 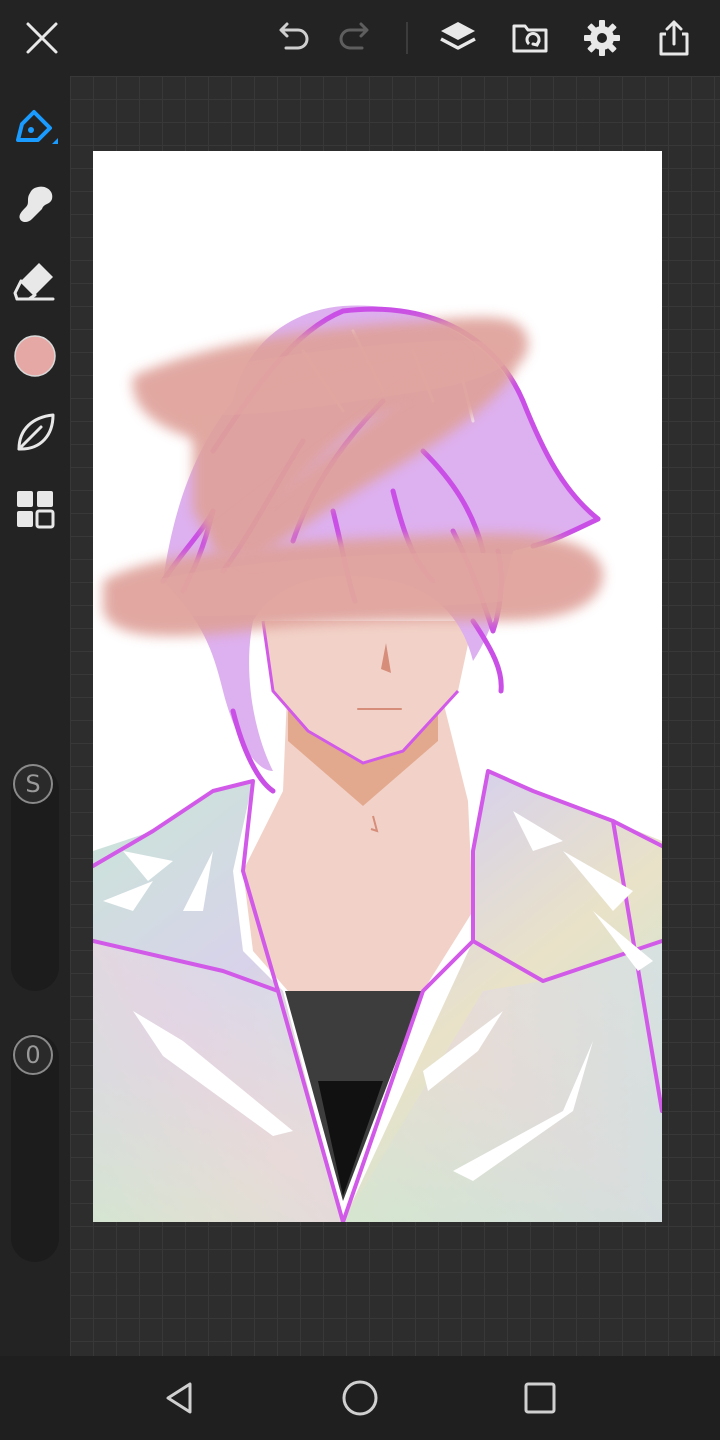 What do you see at coordinates (356, 38) in the screenshot?
I see `redo-icon` at bounding box center [356, 38].